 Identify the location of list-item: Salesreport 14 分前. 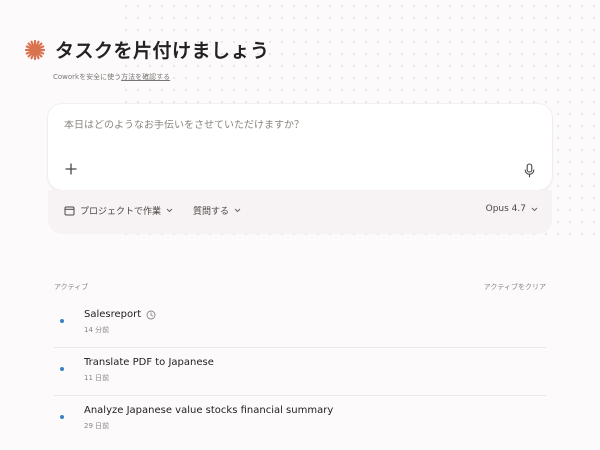
(300, 324).